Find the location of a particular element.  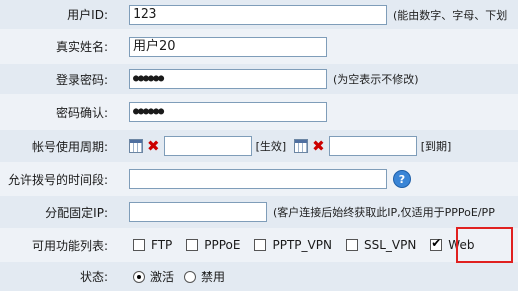

help-icon: ? is located at coordinates (402, 179).